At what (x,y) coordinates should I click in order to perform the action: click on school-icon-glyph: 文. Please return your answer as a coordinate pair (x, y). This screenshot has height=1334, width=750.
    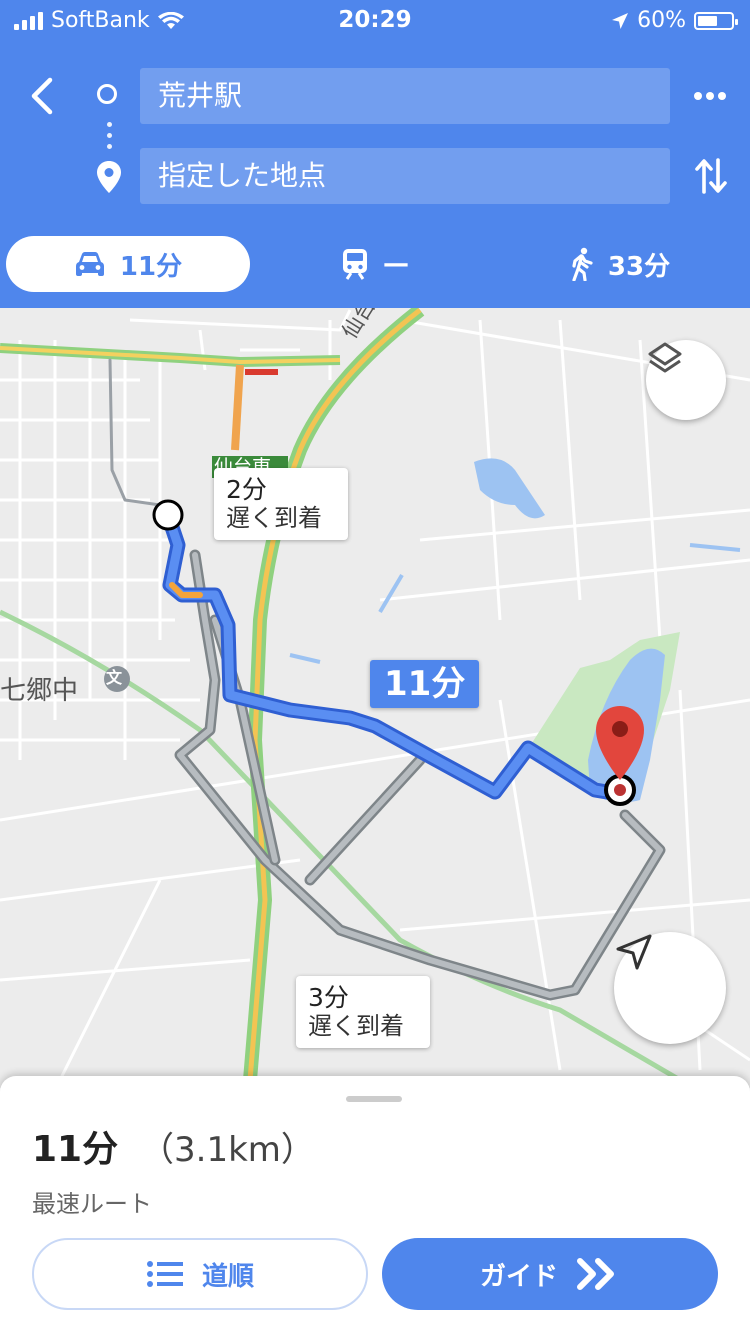
    Looking at the image, I should click on (114, 677).